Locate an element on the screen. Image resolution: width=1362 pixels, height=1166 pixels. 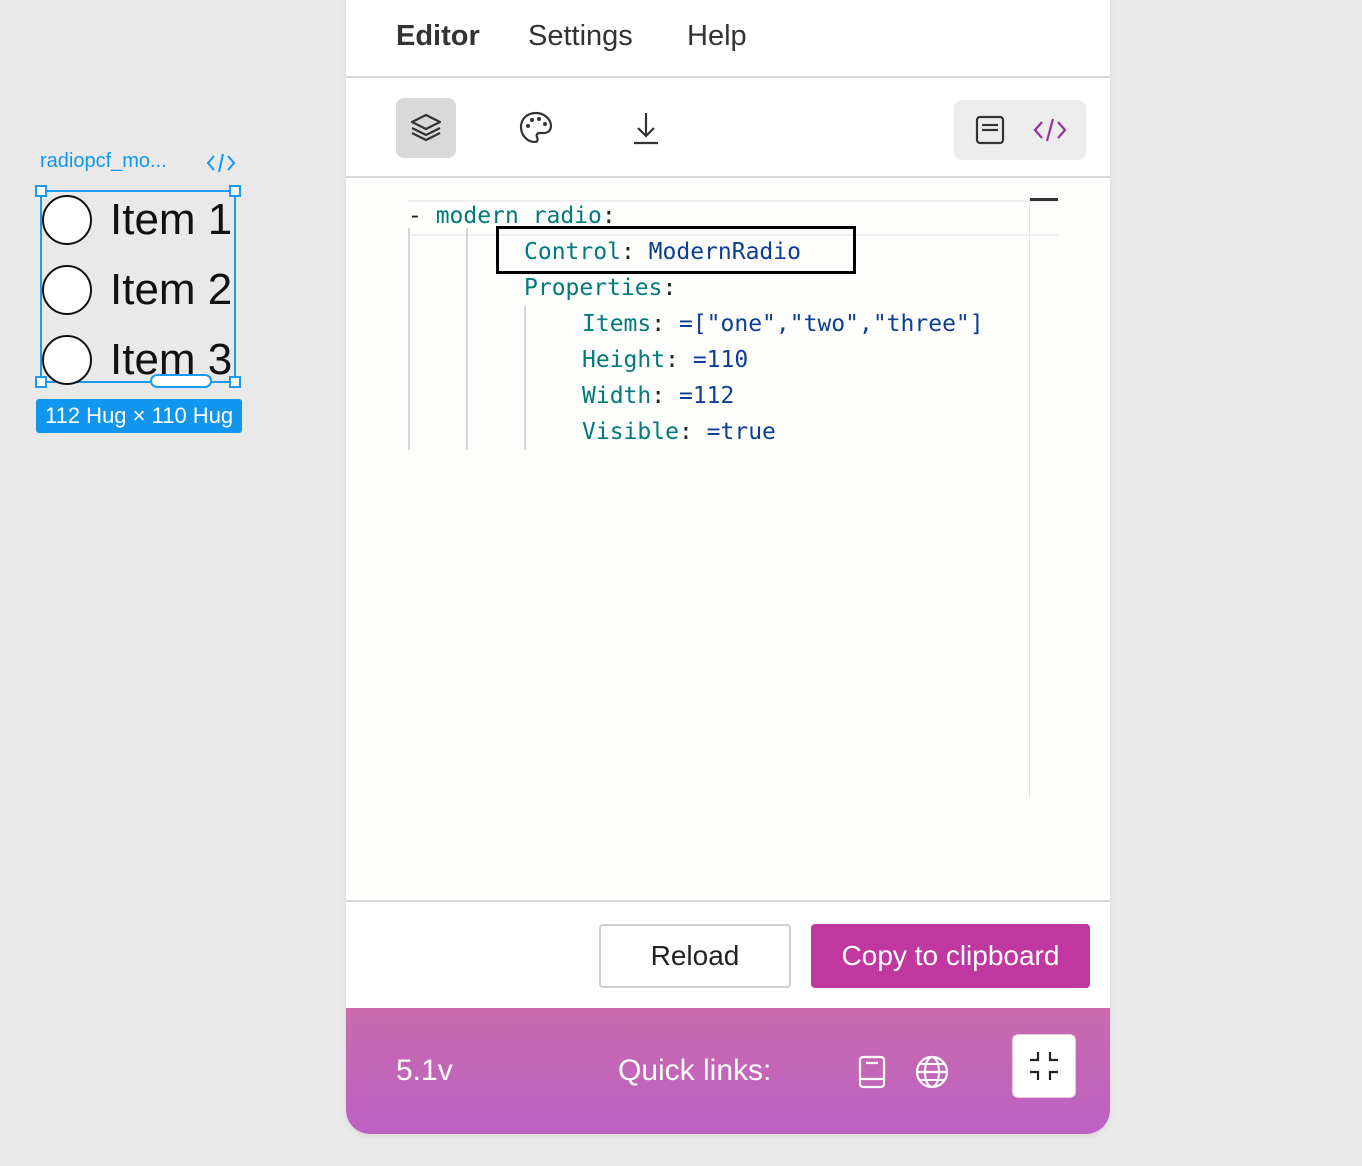
radio-option-1: Item 1 is located at coordinates (137, 220).